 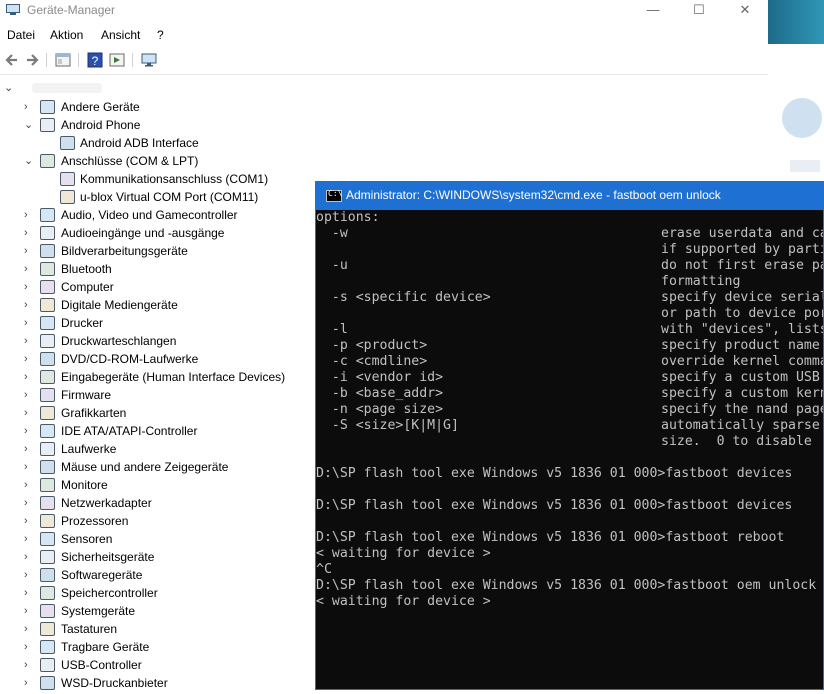 I want to click on tree-item-label: Tastaturen, so click(x=89, y=629).